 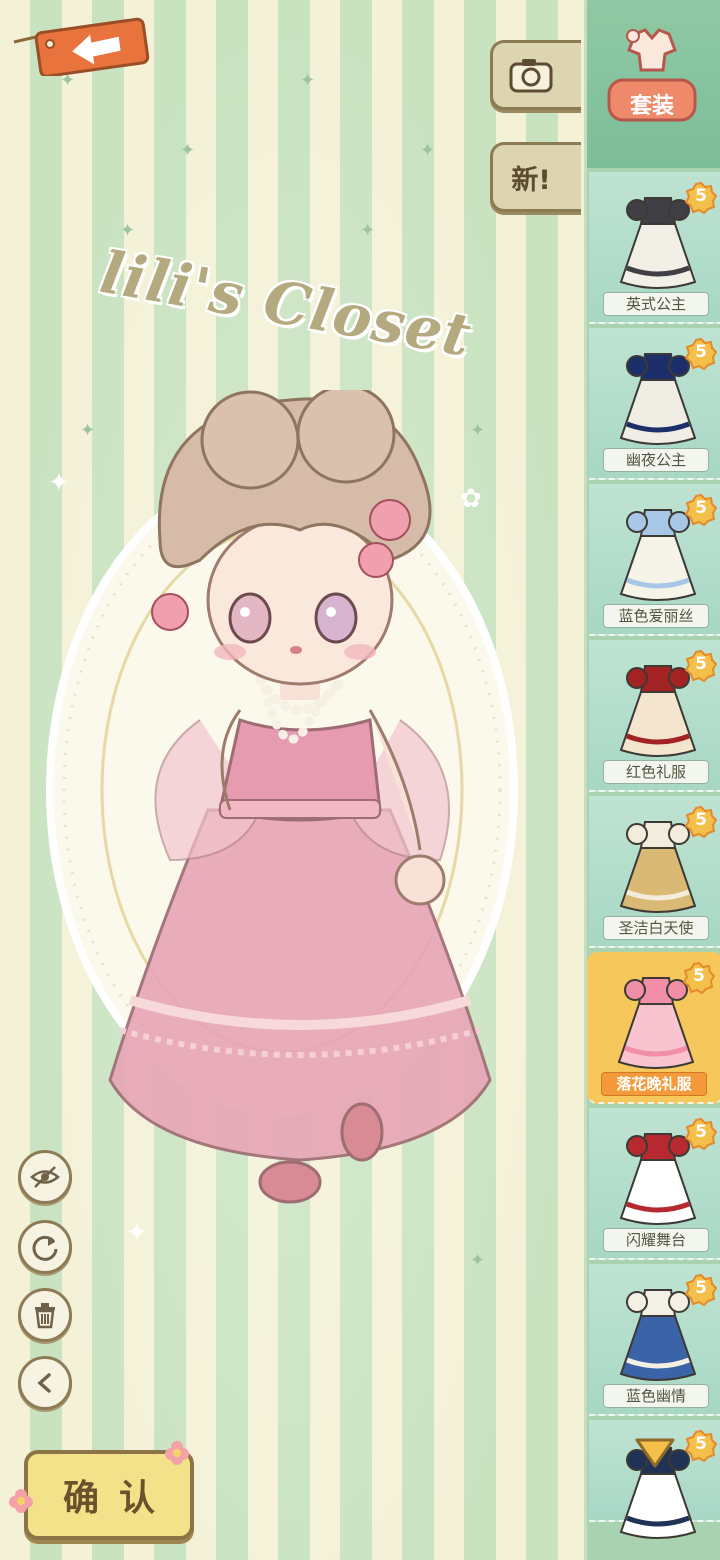 What do you see at coordinates (656, 616) in the screenshot?
I see `outfit-label: 蓝色爱丽丝` at bounding box center [656, 616].